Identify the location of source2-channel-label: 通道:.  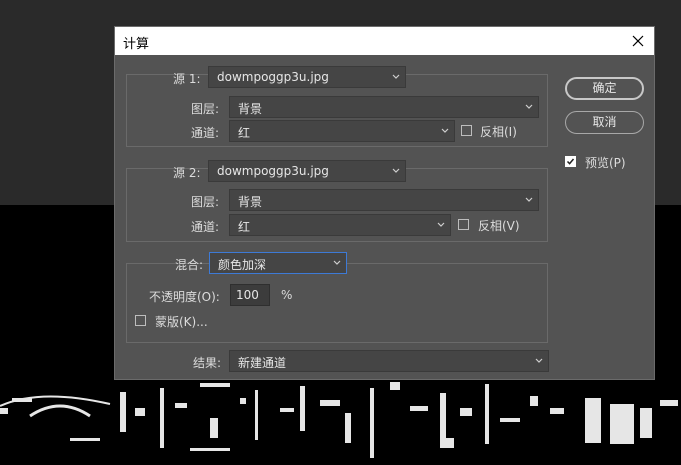
(205, 227).